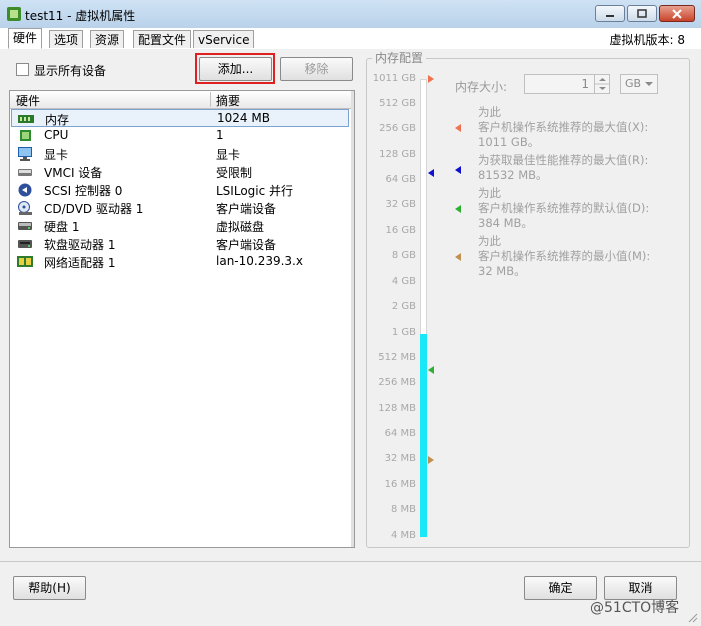 This screenshot has height=626, width=701. I want to click on memory-unit-select: GB, so click(639, 84).